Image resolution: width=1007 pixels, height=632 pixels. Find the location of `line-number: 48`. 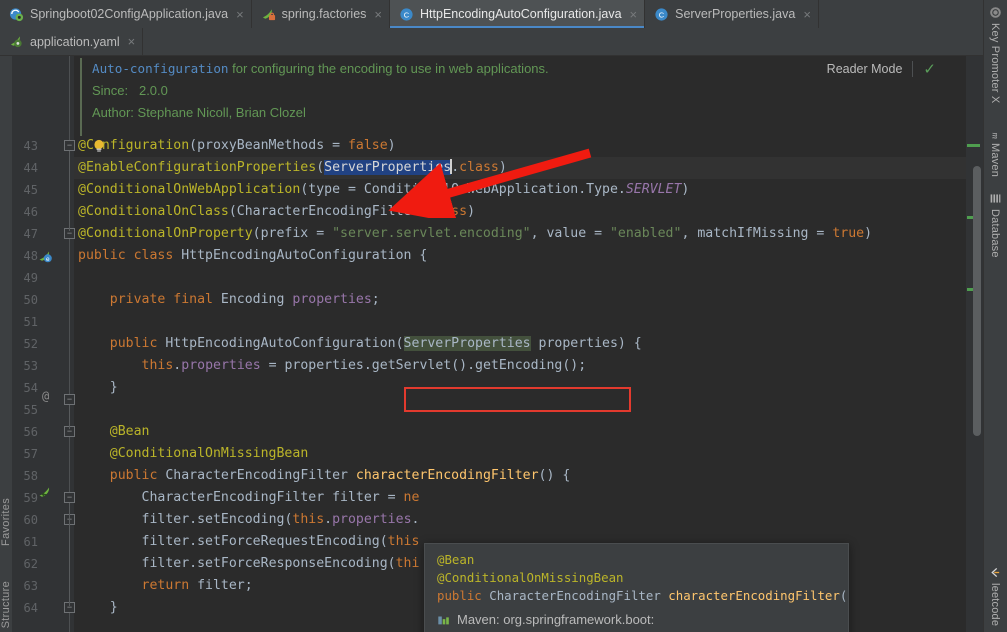

line-number: 48 is located at coordinates (30, 256).